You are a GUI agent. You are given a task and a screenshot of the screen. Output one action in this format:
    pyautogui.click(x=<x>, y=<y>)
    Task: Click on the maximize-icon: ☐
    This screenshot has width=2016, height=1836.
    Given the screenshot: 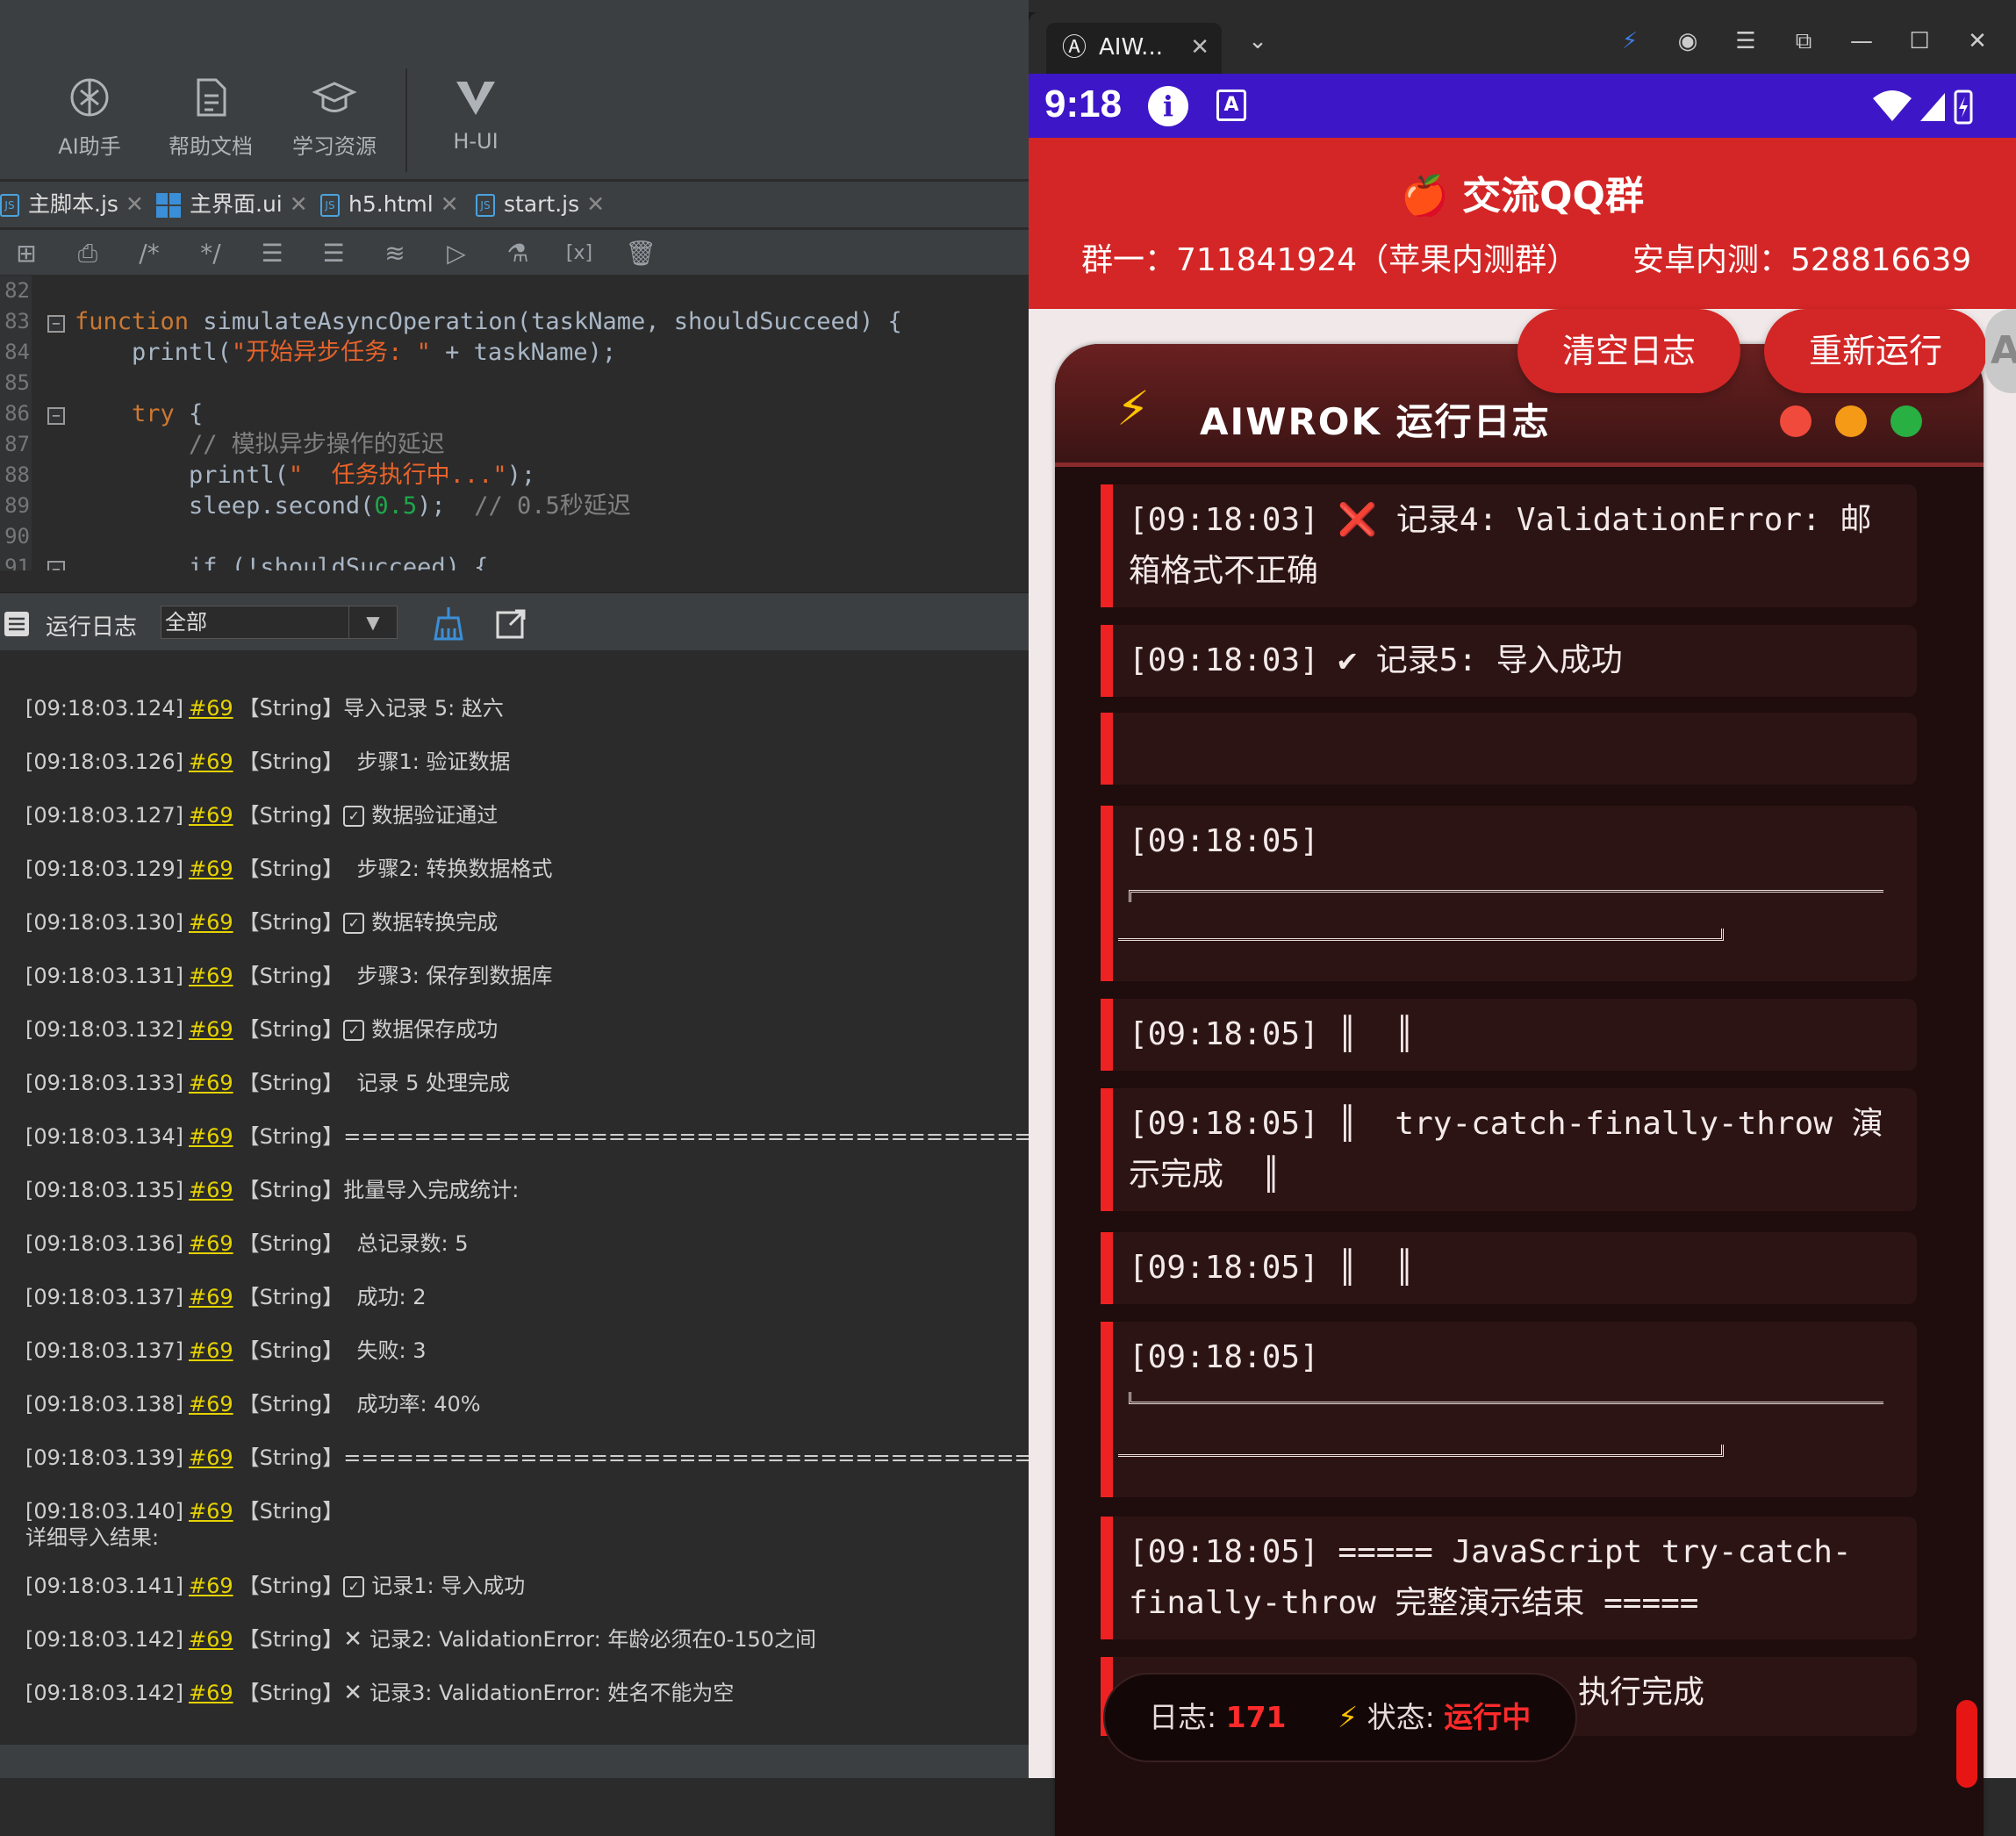 What is the action you would take?
    pyautogui.click(x=1919, y=41)
    